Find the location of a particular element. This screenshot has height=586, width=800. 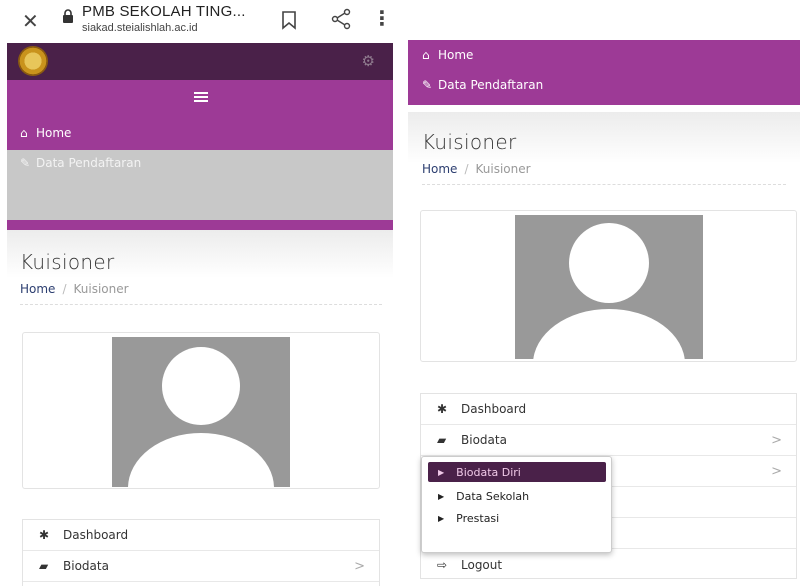

menu-dashboard-label-right: Dashboard is located at coordinates (494, 409).